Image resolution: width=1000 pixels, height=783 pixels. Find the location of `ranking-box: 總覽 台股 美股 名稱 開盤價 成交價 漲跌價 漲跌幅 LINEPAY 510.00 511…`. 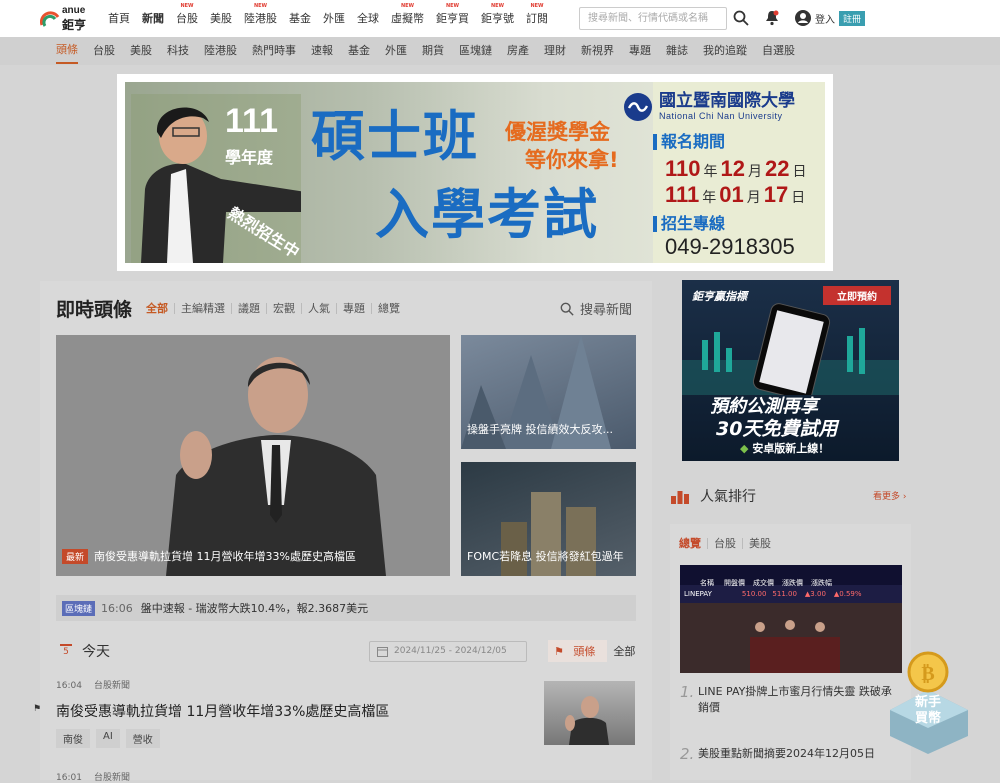

ranking-box: 總覽 台股 美股 名稱 開盤價 成交價 漲跌價 漲跌幅 LINEPAY 510.00 511… is located at coordinates (790, 652).